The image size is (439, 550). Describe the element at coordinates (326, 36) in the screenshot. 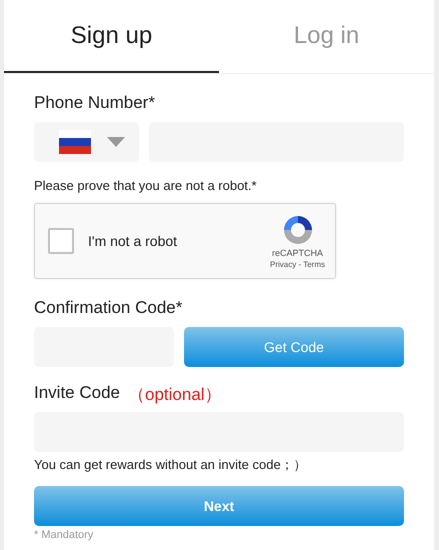

I see `tab: Log in` at that location.